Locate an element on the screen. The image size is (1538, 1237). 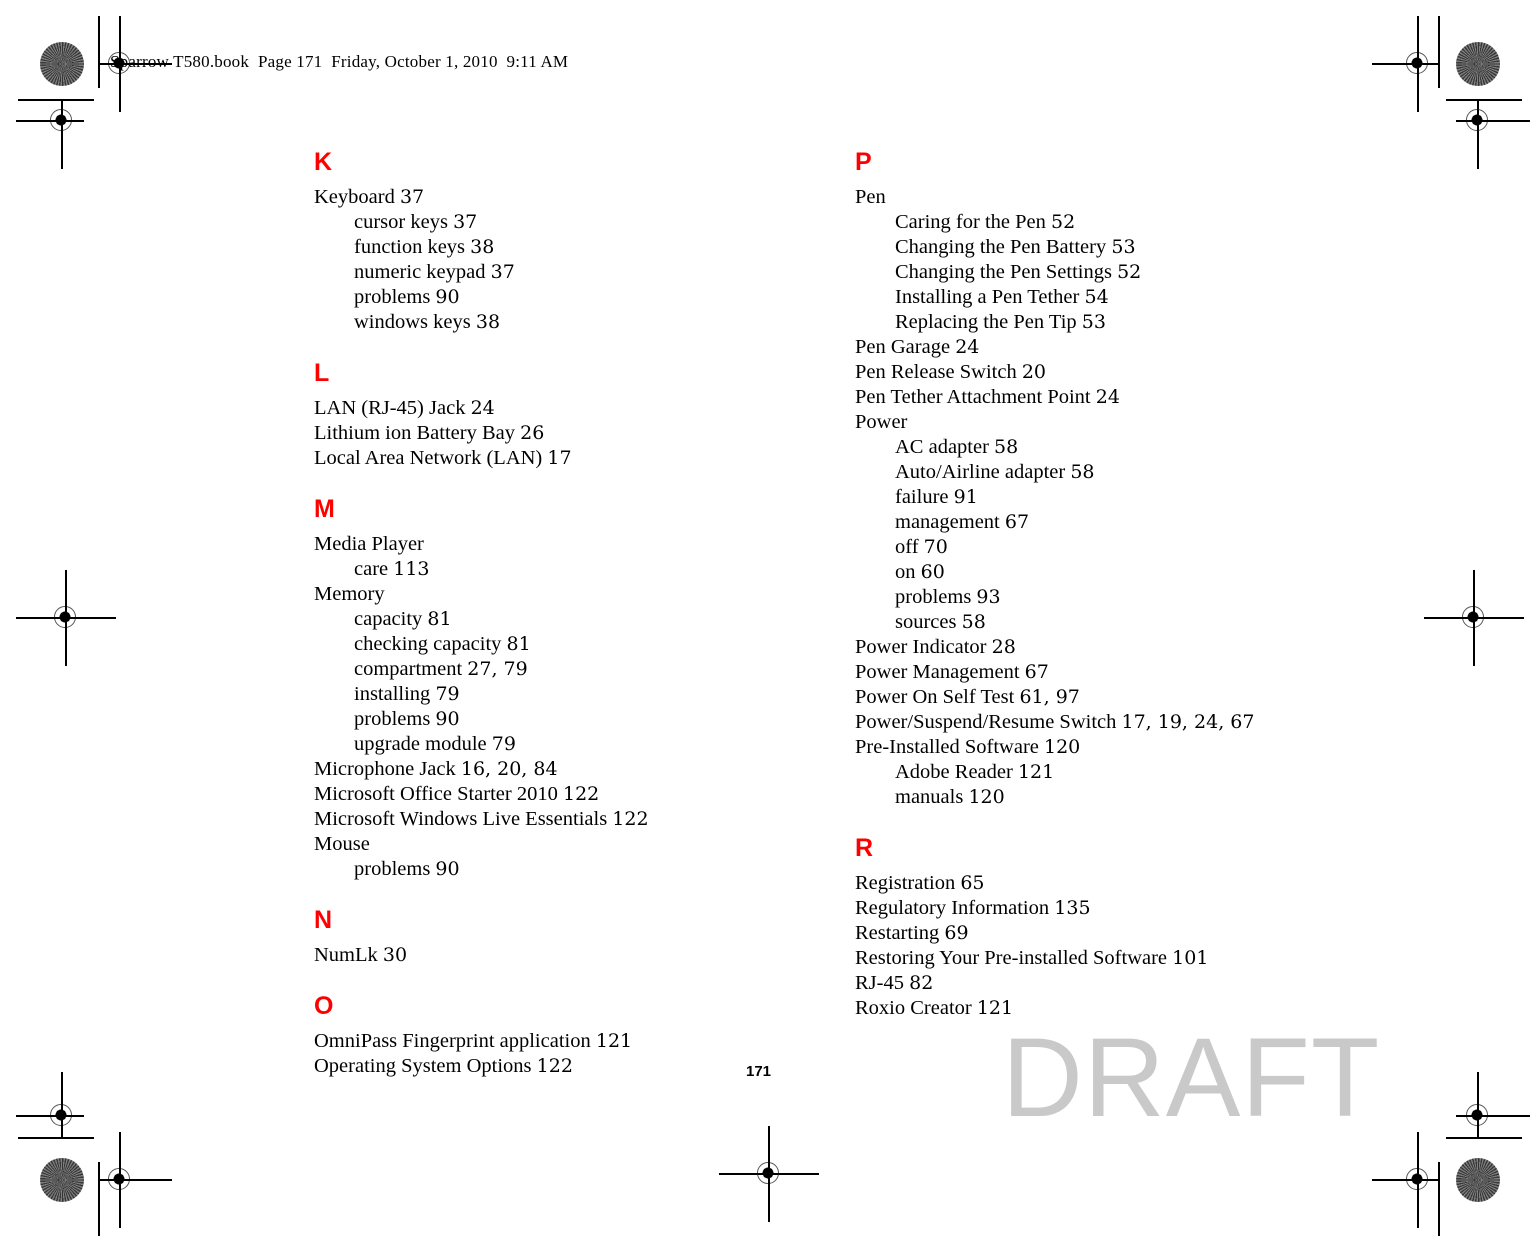
index-subentry: failure 91 is located at coordinates (1135, 497).